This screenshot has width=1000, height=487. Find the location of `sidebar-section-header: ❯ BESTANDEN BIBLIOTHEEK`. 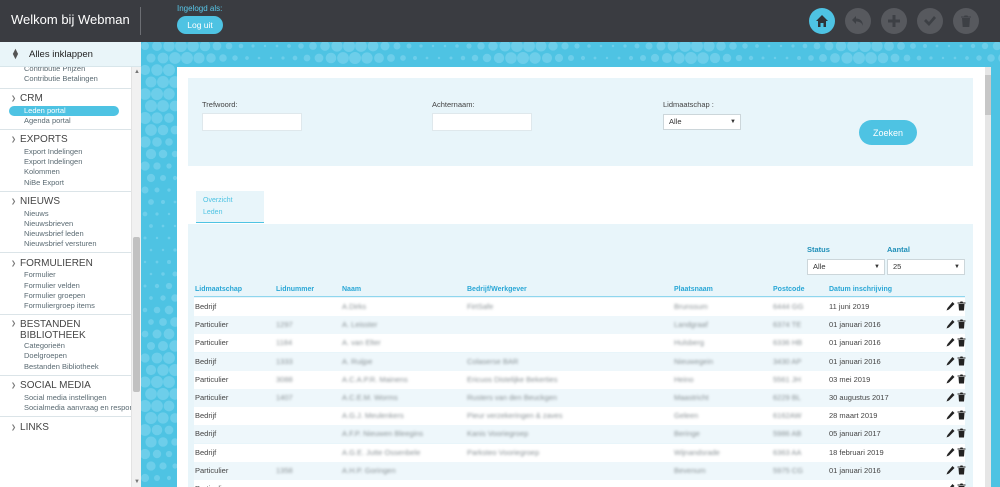

sidebar-section-header: ❯ BESTANDEN BIBLIOTHEEK is located at coordinates (65, 330).